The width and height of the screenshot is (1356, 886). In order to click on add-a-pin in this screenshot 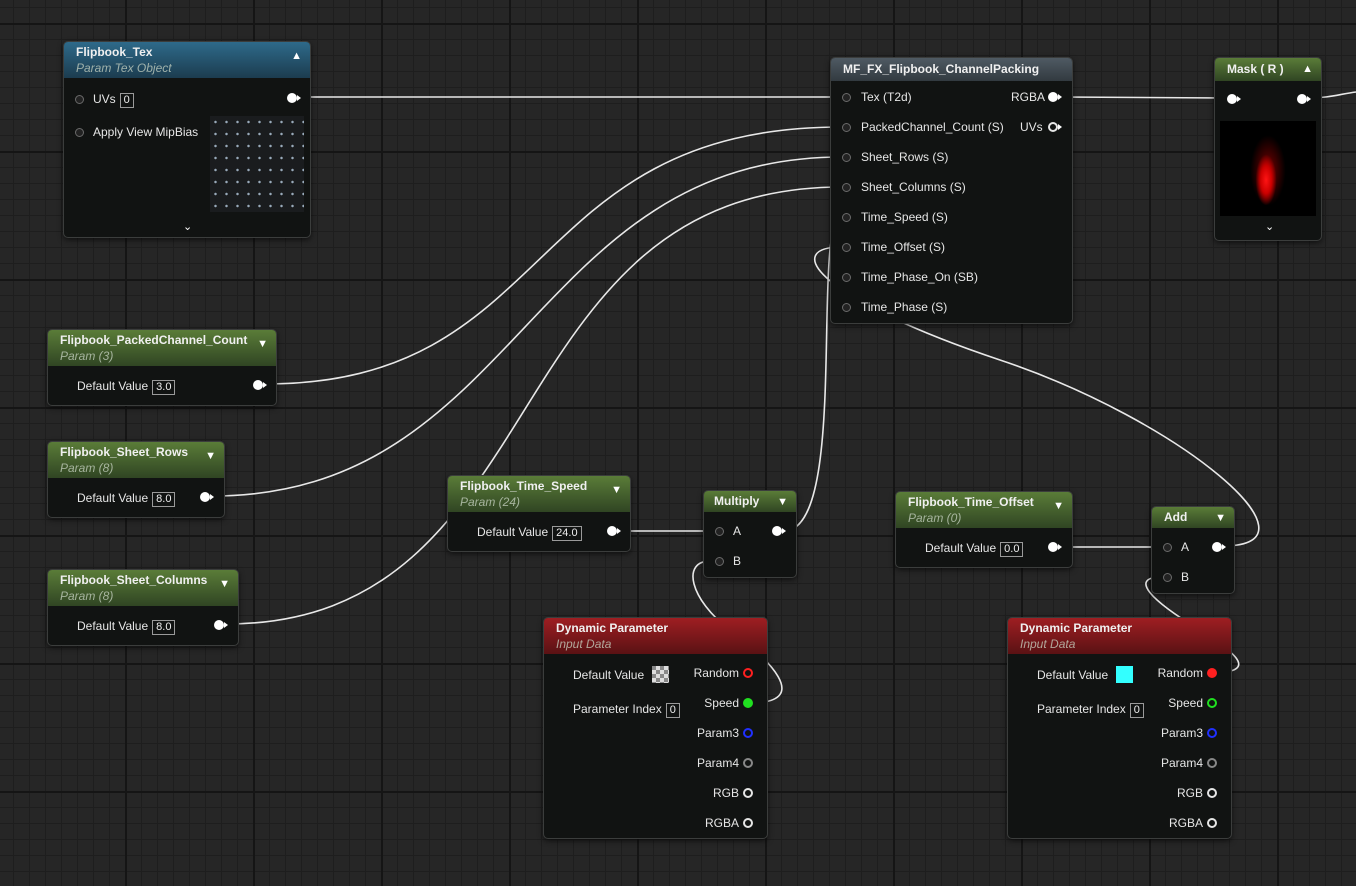, I will do `click(1167, 547)`.